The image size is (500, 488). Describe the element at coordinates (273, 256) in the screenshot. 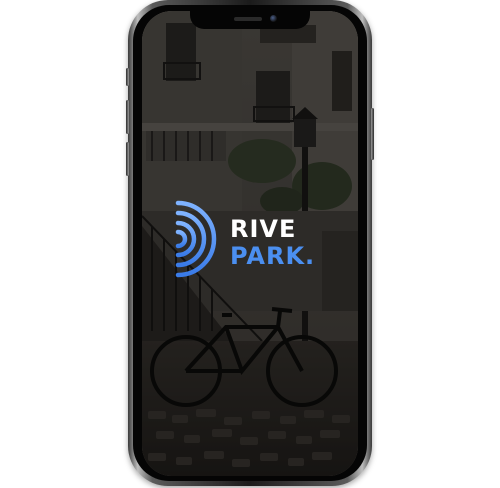

I see `brand-word-park: PARK.` at that location.